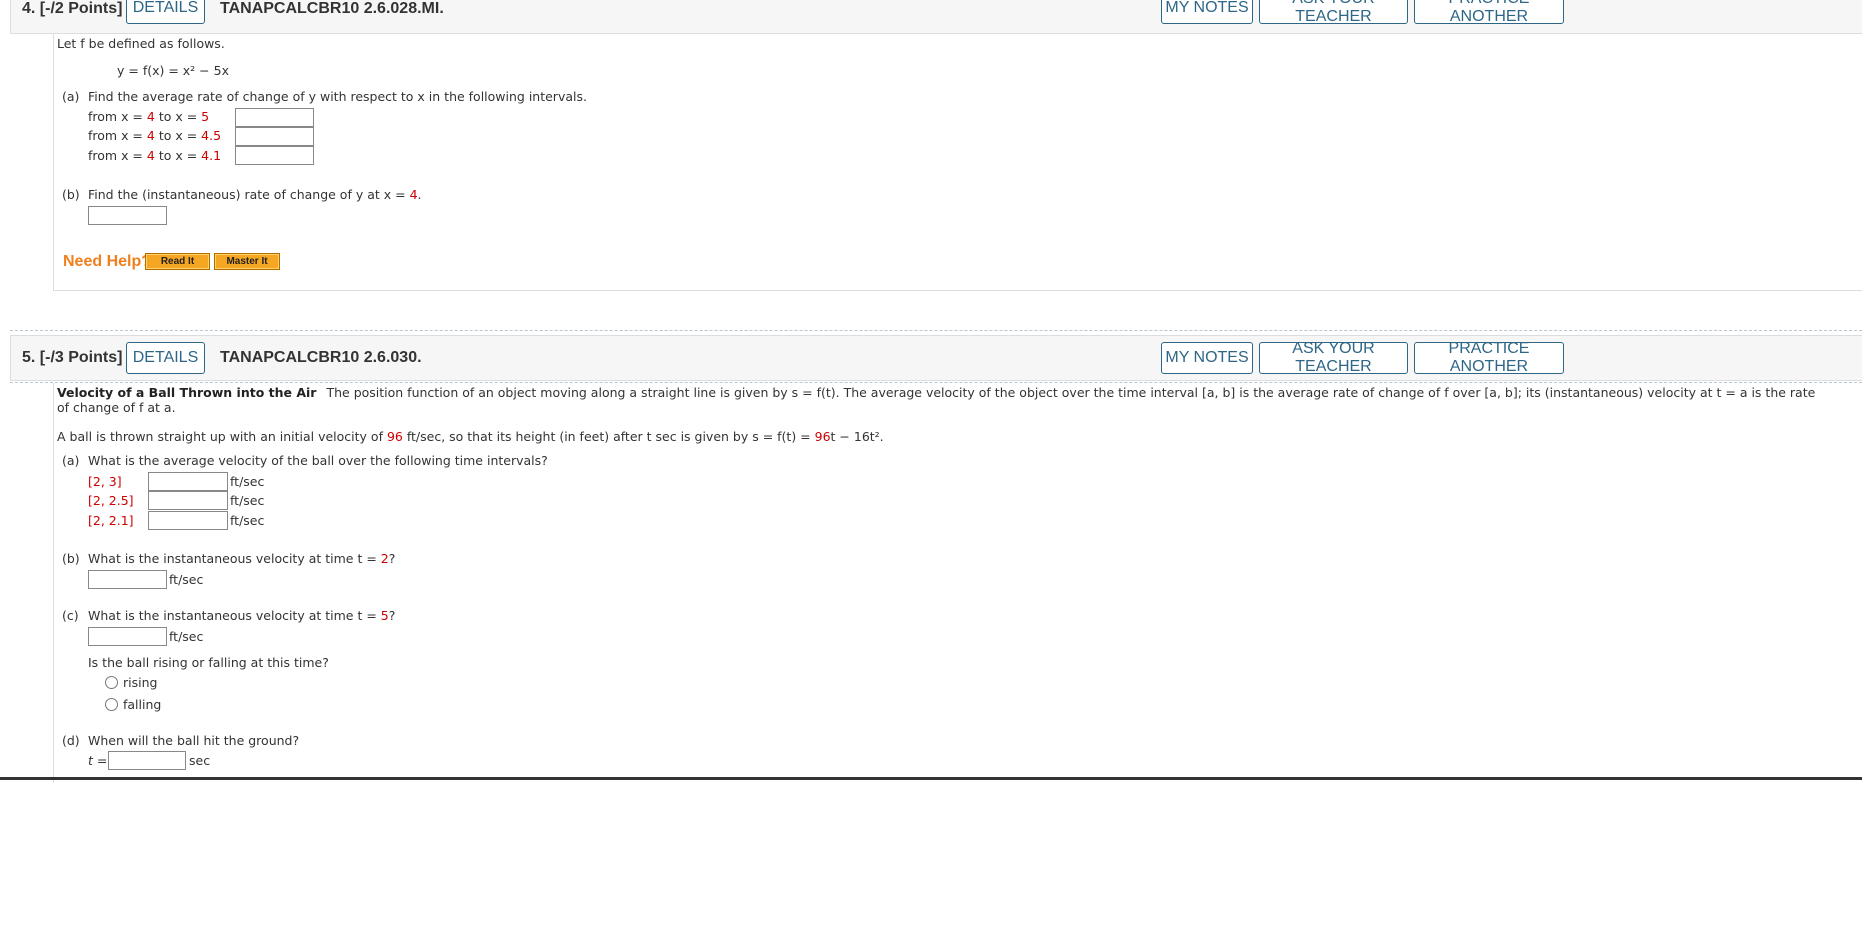 The height and width of the screenshot is (926, 1862). What do you see at coordinates (127, 579) in the screenshot?
I see `q5-part-b-answer` at bounding box center [127, 579].